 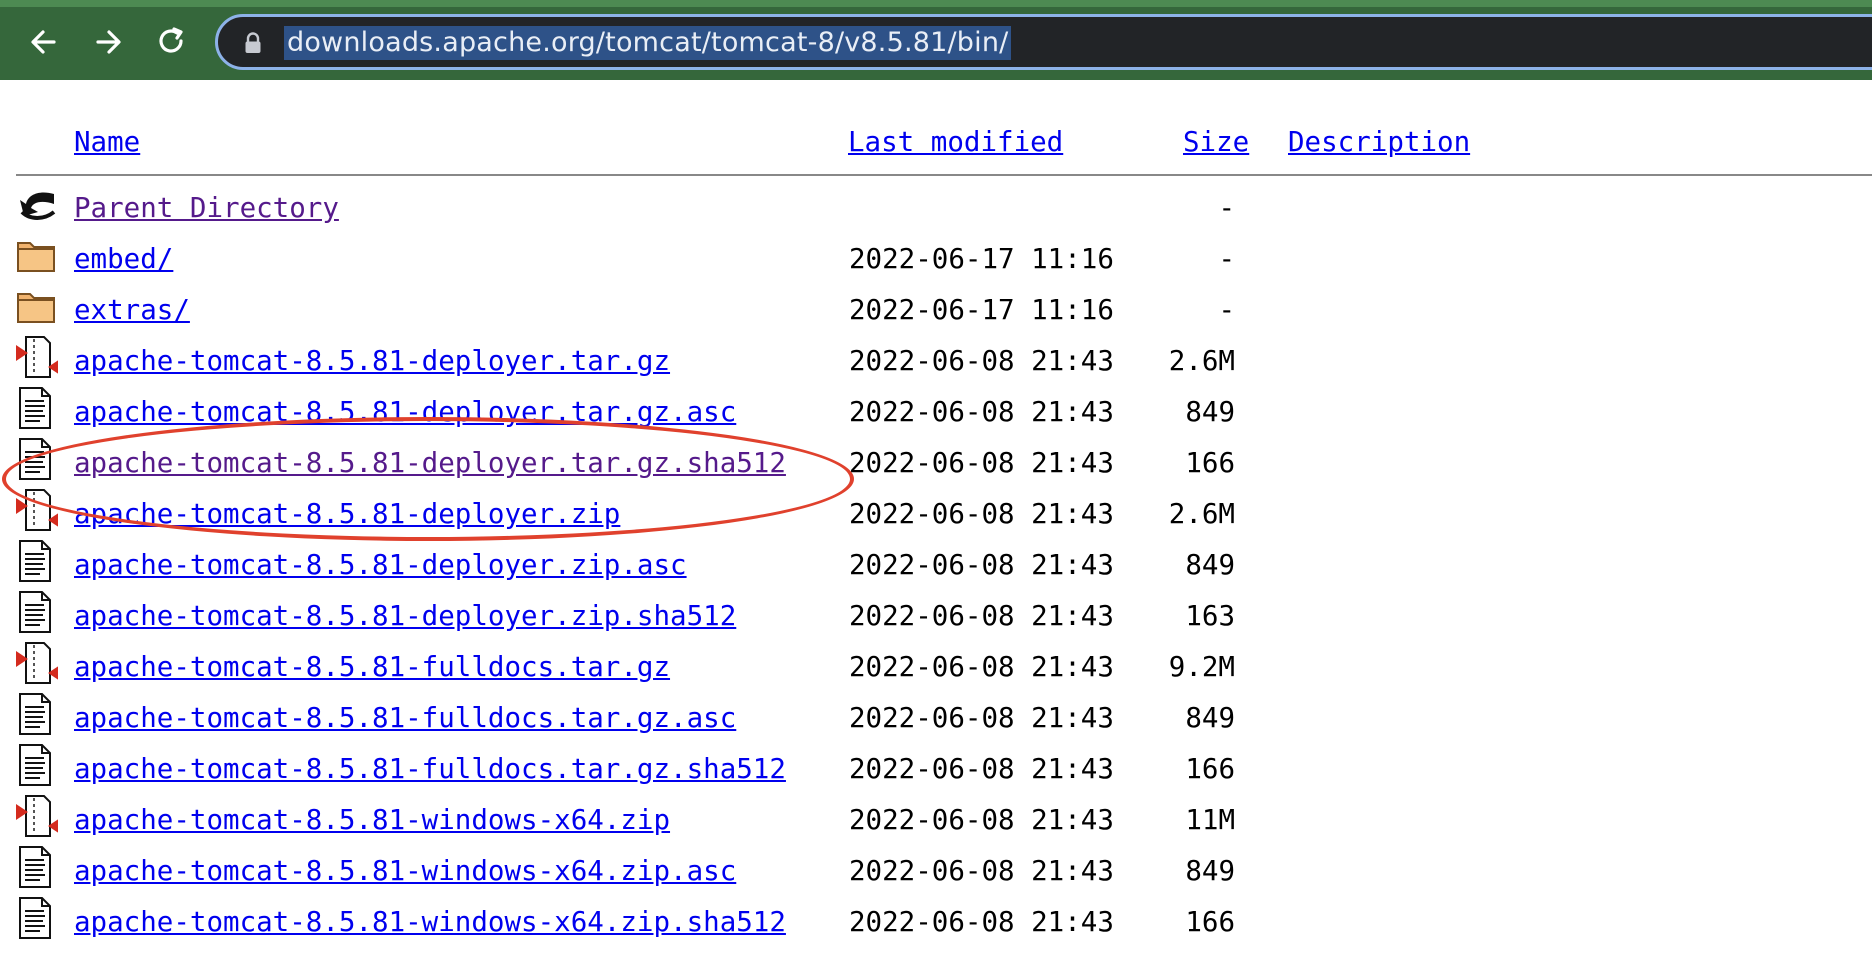 I want to click on file-name-cell: apache-tomcat-8.5.81-deployer.zip.asc, so click(x=380, y=565).